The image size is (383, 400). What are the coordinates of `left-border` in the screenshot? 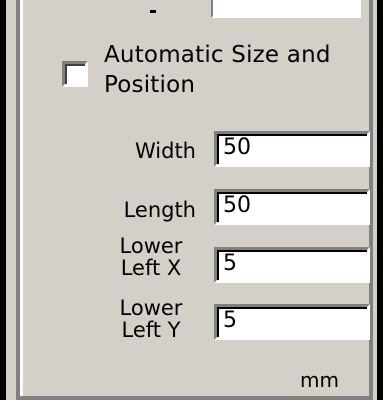 It's located at (3, 200).